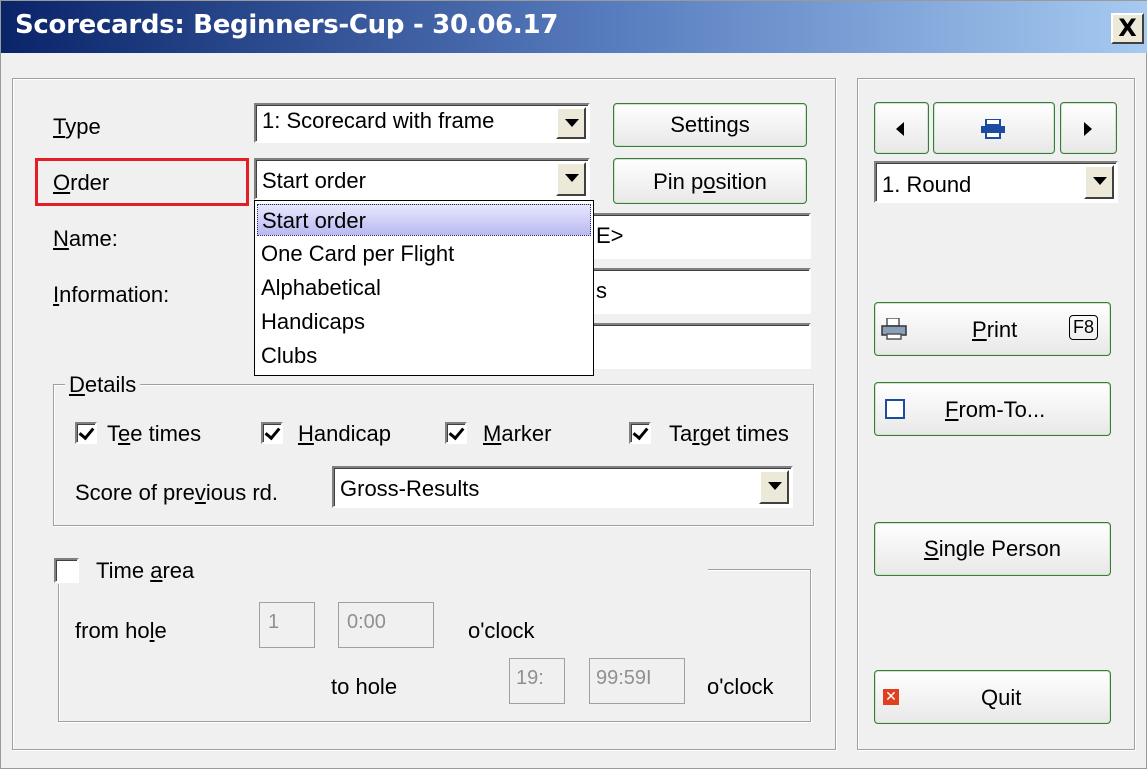 The image size is (1147, 769). I want to click on settings-button: Settings, so click(710, 125).